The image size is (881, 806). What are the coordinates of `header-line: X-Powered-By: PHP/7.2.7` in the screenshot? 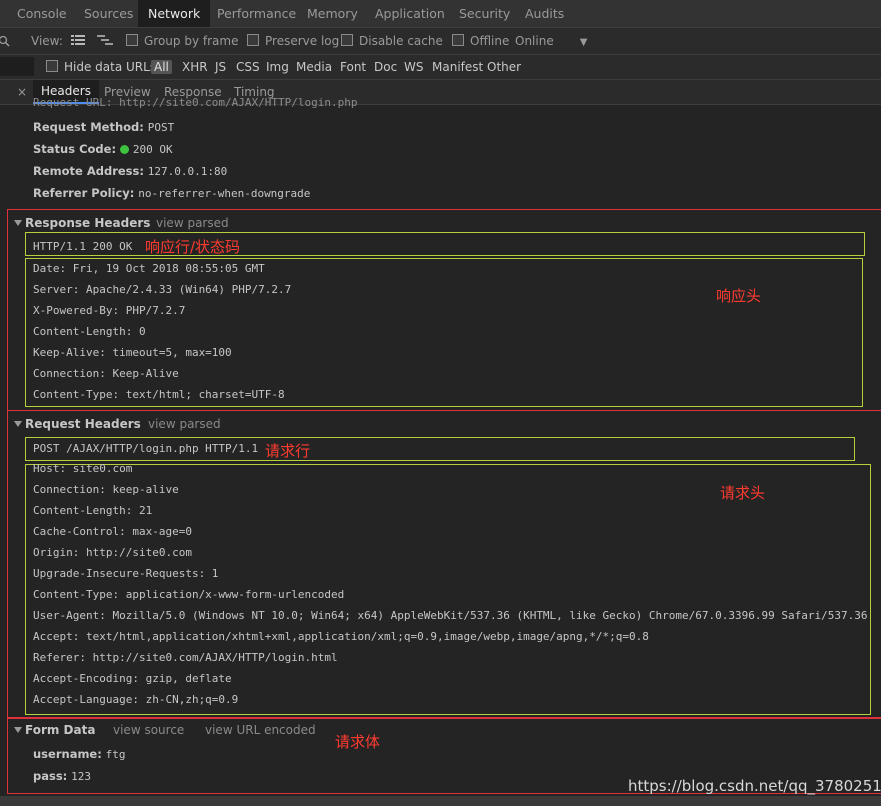 It's located at (109, 310).